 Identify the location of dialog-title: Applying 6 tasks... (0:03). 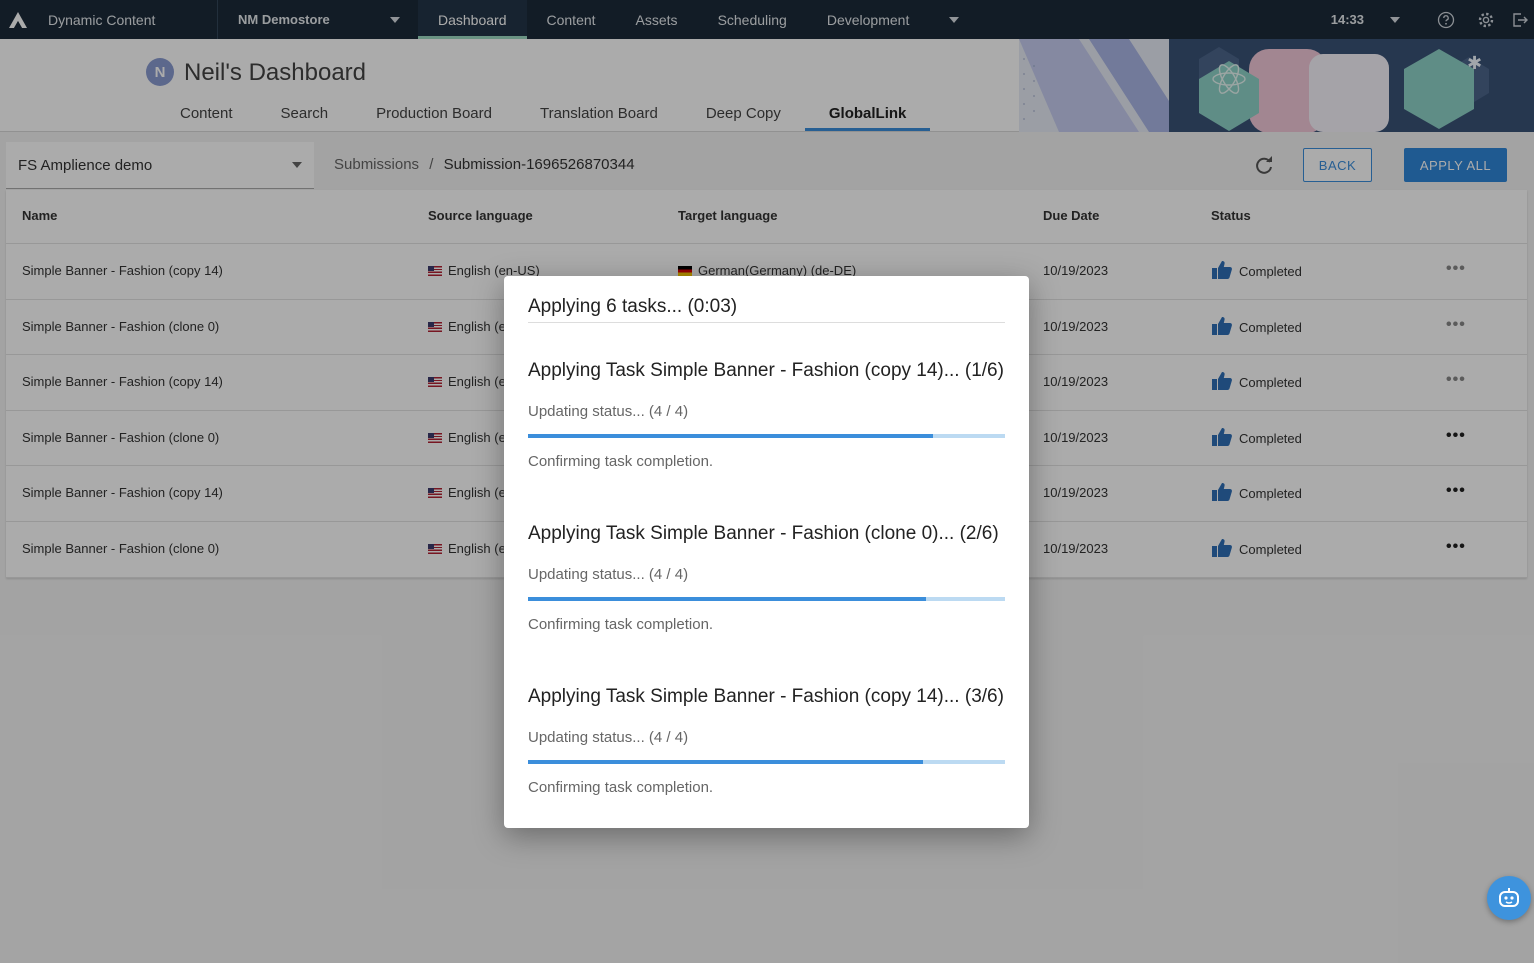
(633, 306).